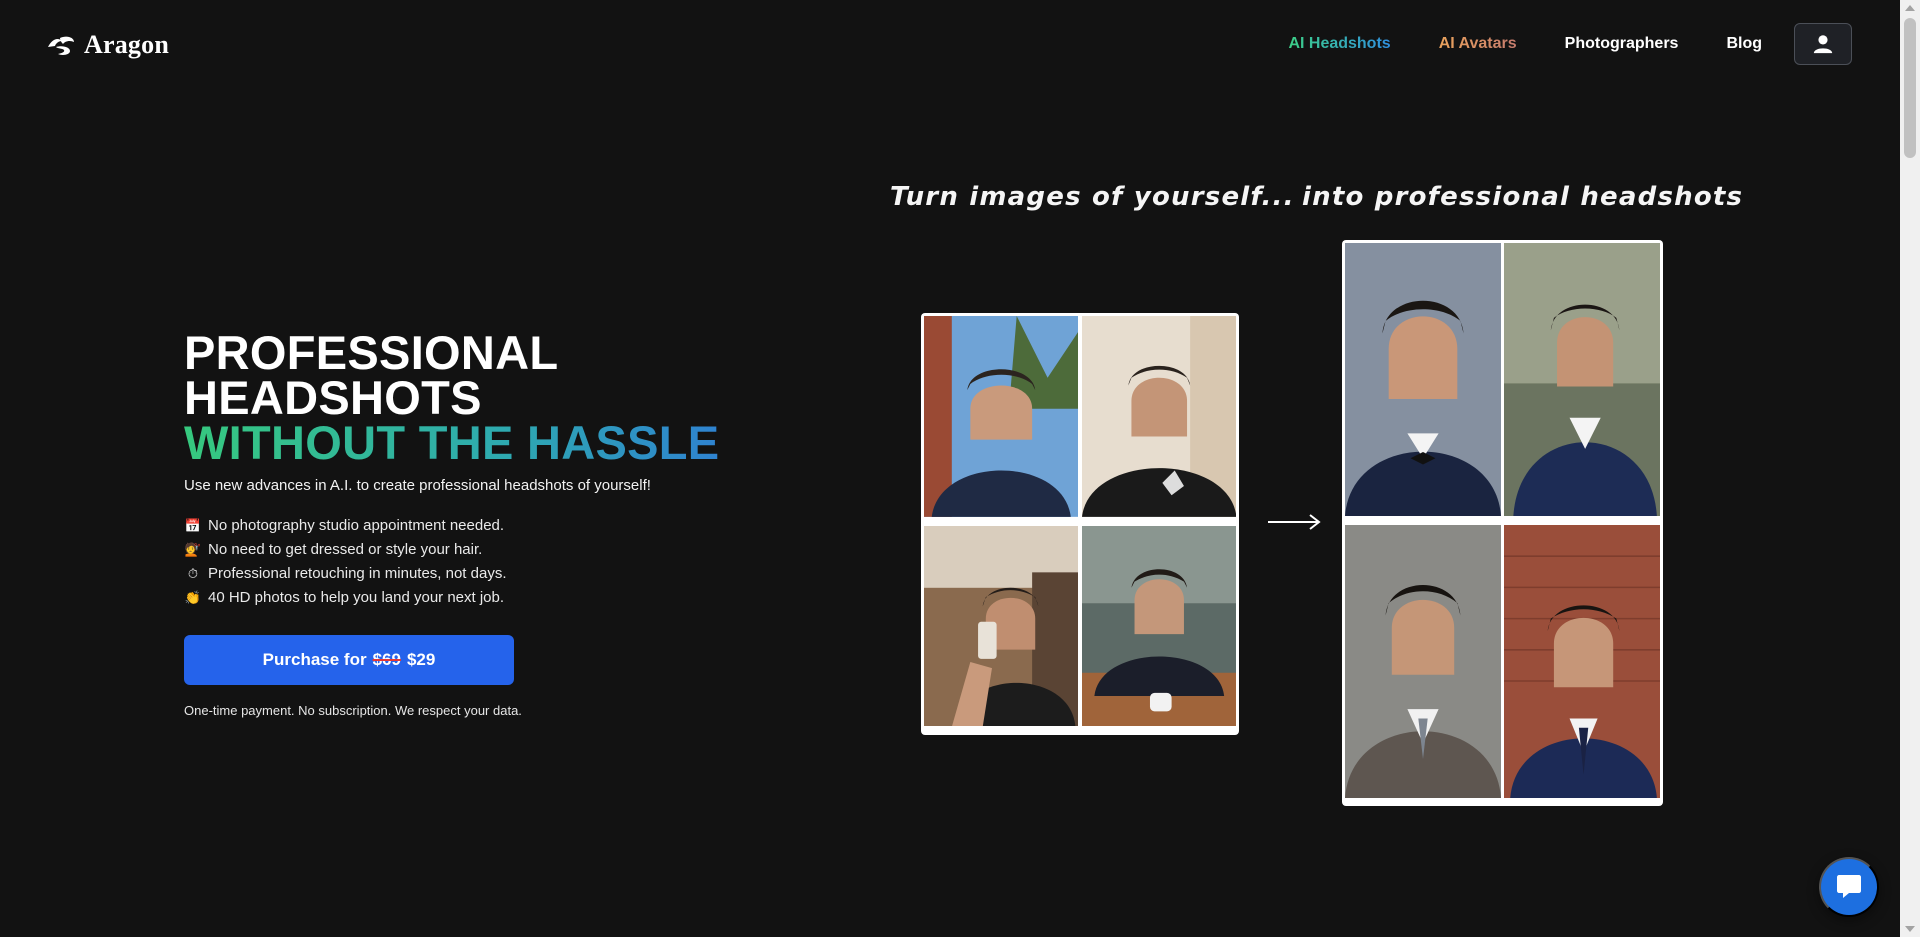 The height and width of the screenshot is (937, 1920). Describe the element at coordinates (314, 659) in the screenshot. I see `purchase-label: Purchase for` at that location.